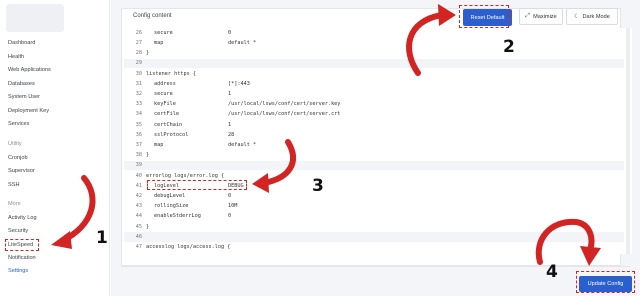  Describe the element at coordinates (138, 134) in the screenshot. I see `line-number: 36` at that location.